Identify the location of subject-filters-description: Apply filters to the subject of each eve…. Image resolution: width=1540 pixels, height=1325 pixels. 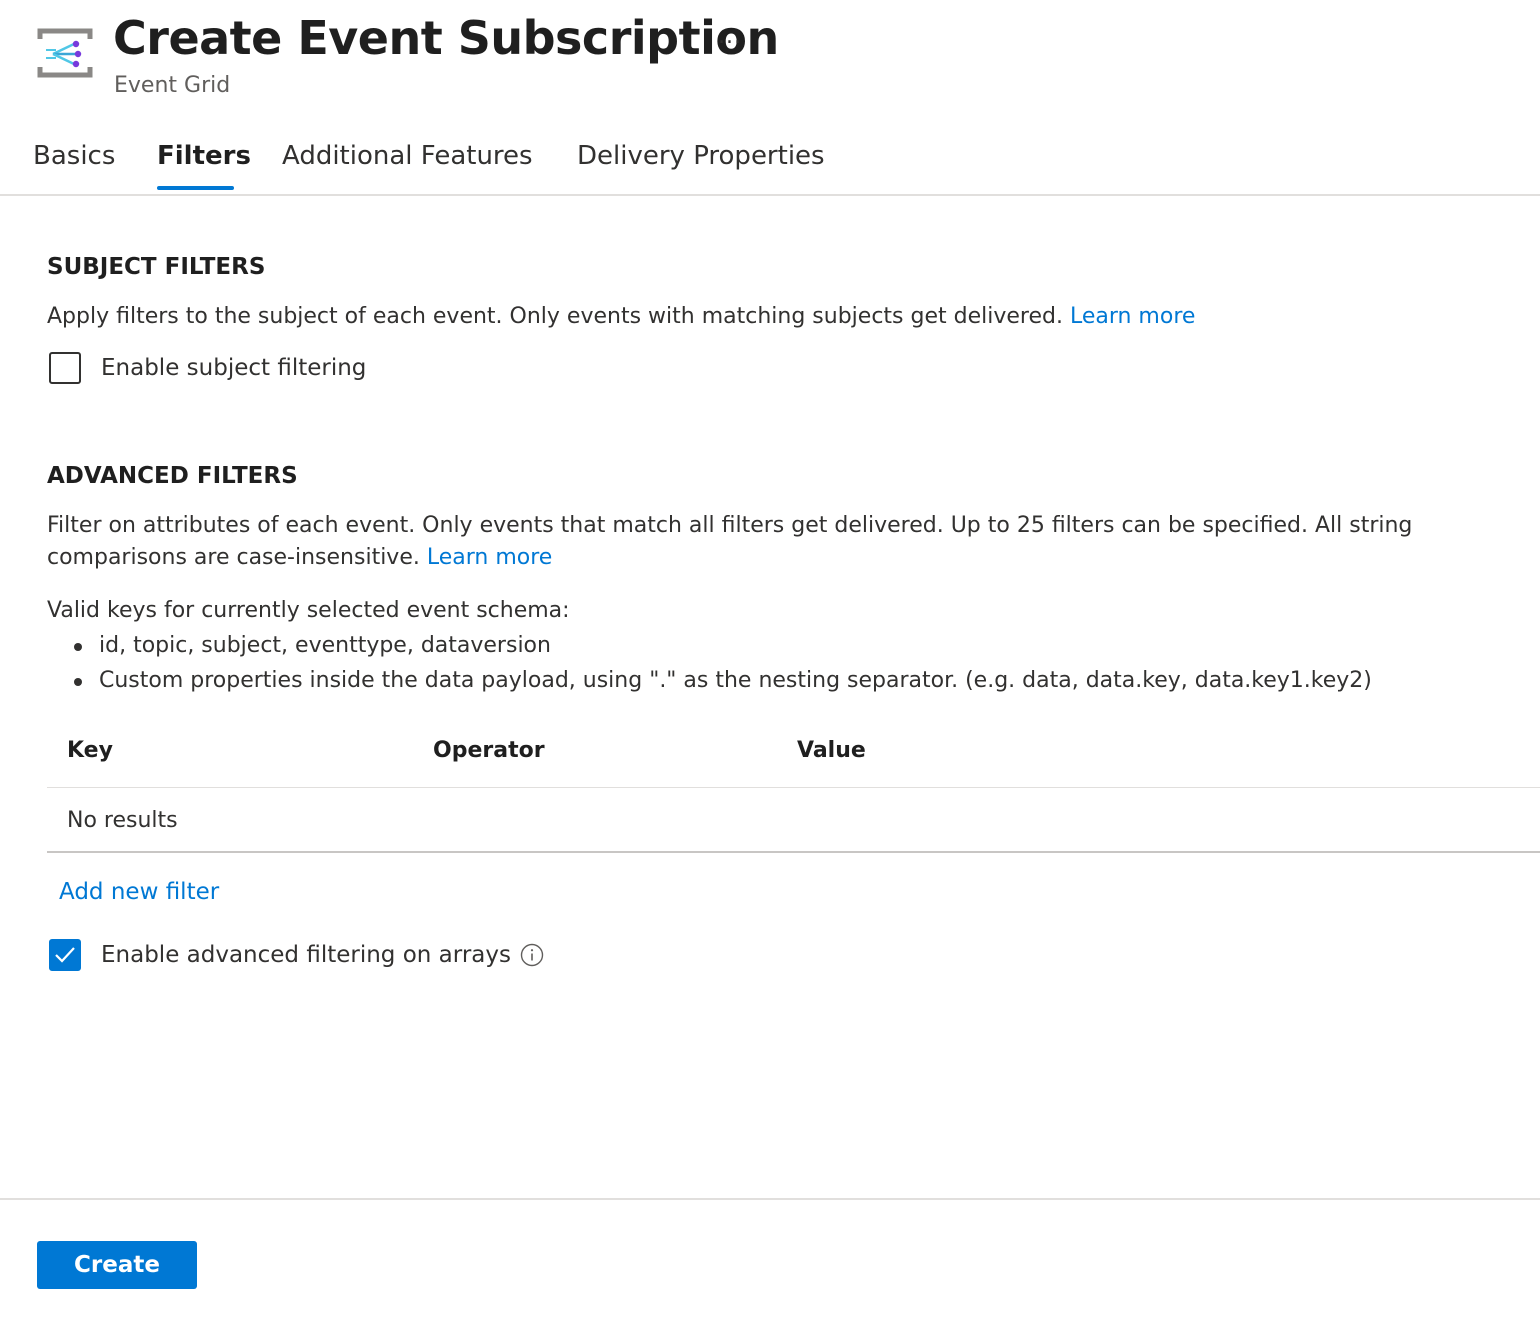
(621, 317).